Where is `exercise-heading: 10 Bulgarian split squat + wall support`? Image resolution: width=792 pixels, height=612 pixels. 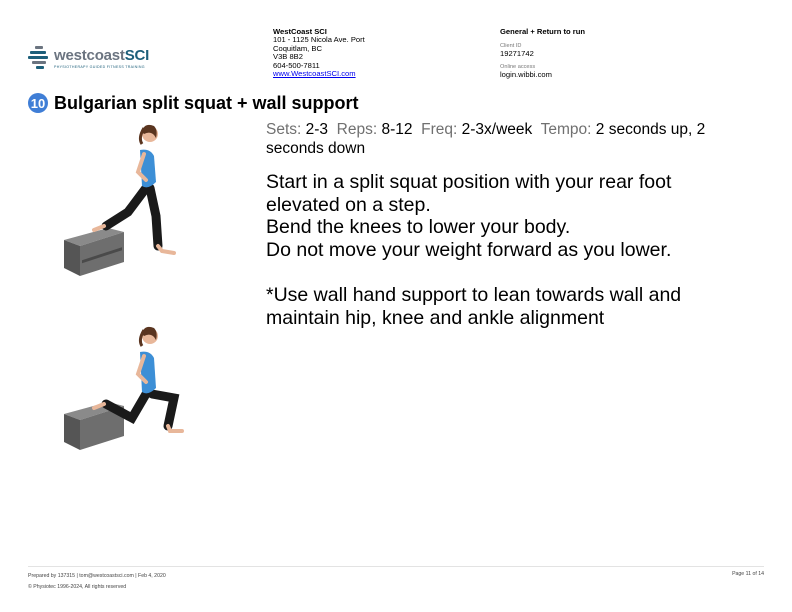 exercise-heading: 10 Bulgarian split squat + wall support is located at coordinates (193, 103).